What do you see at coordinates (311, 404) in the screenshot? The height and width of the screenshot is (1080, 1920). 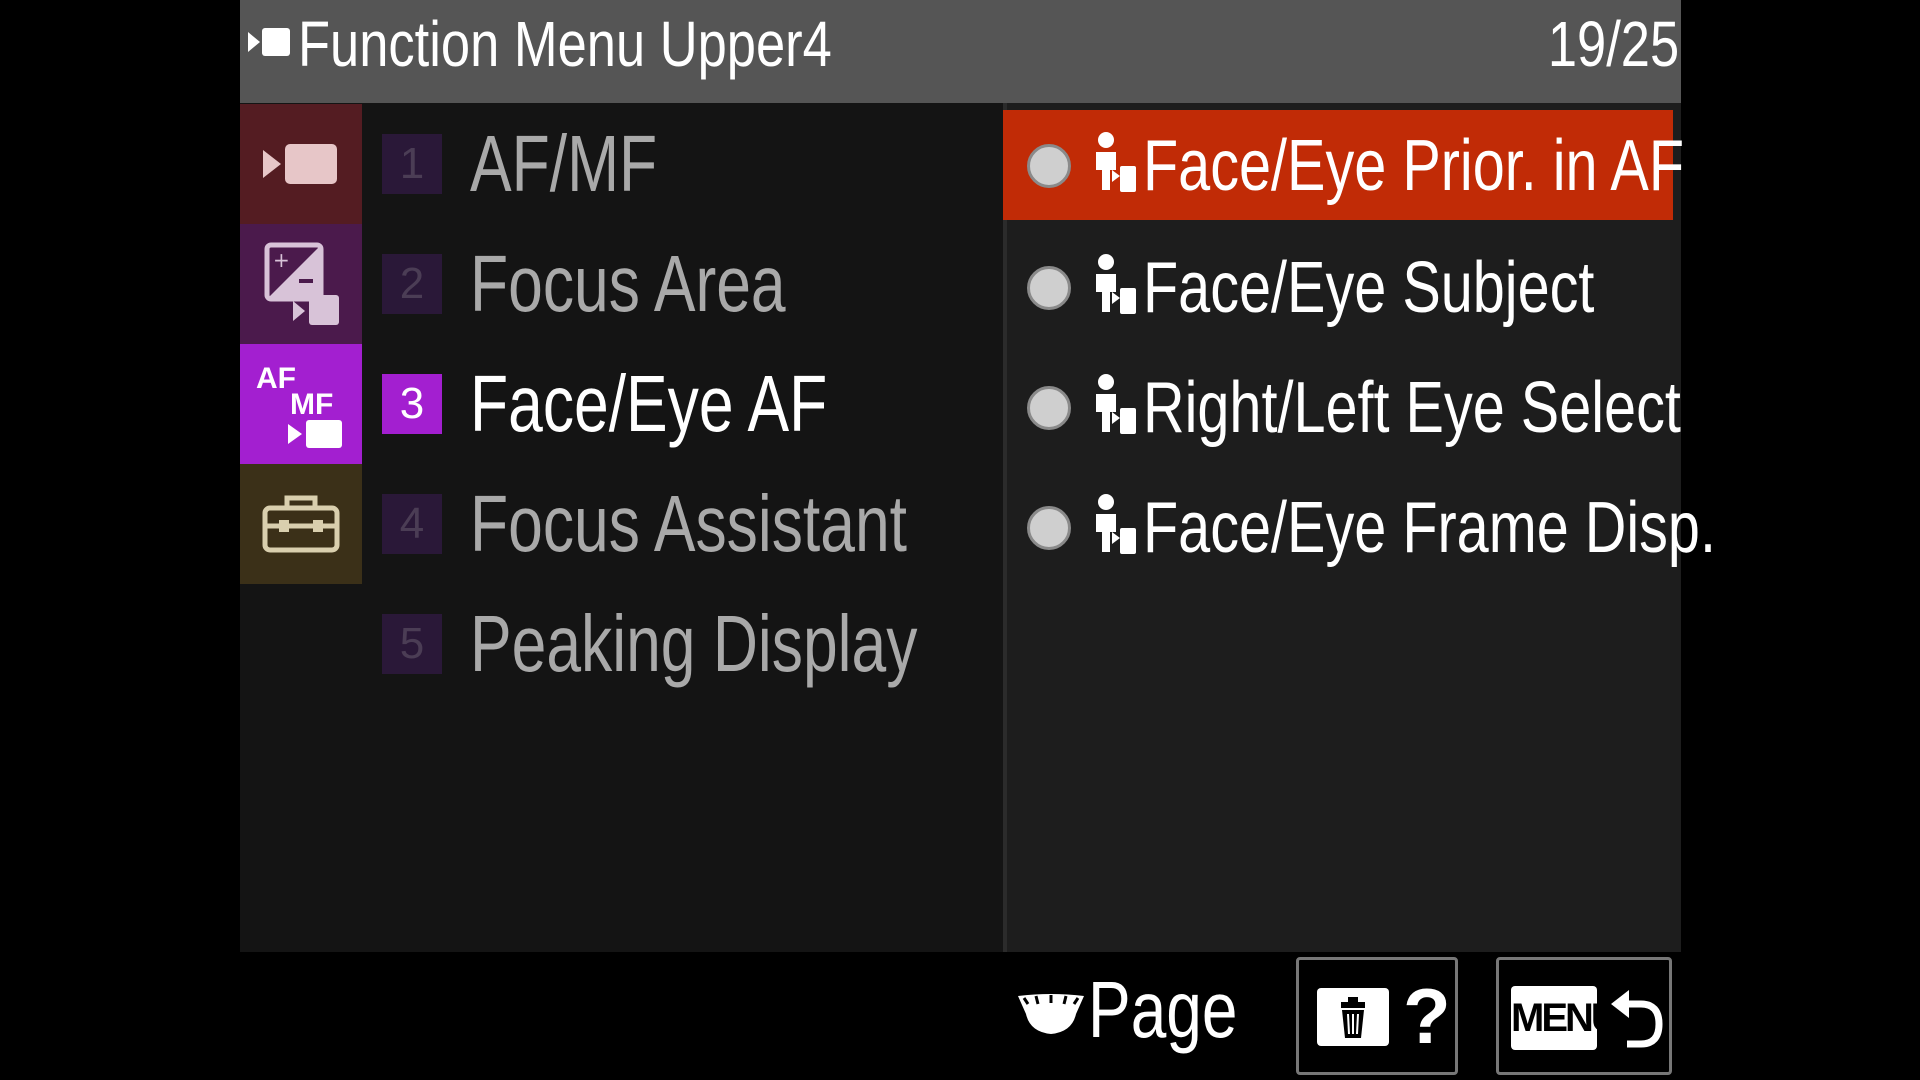 I see `svg-text: MF` at bounding box center [311, 404].